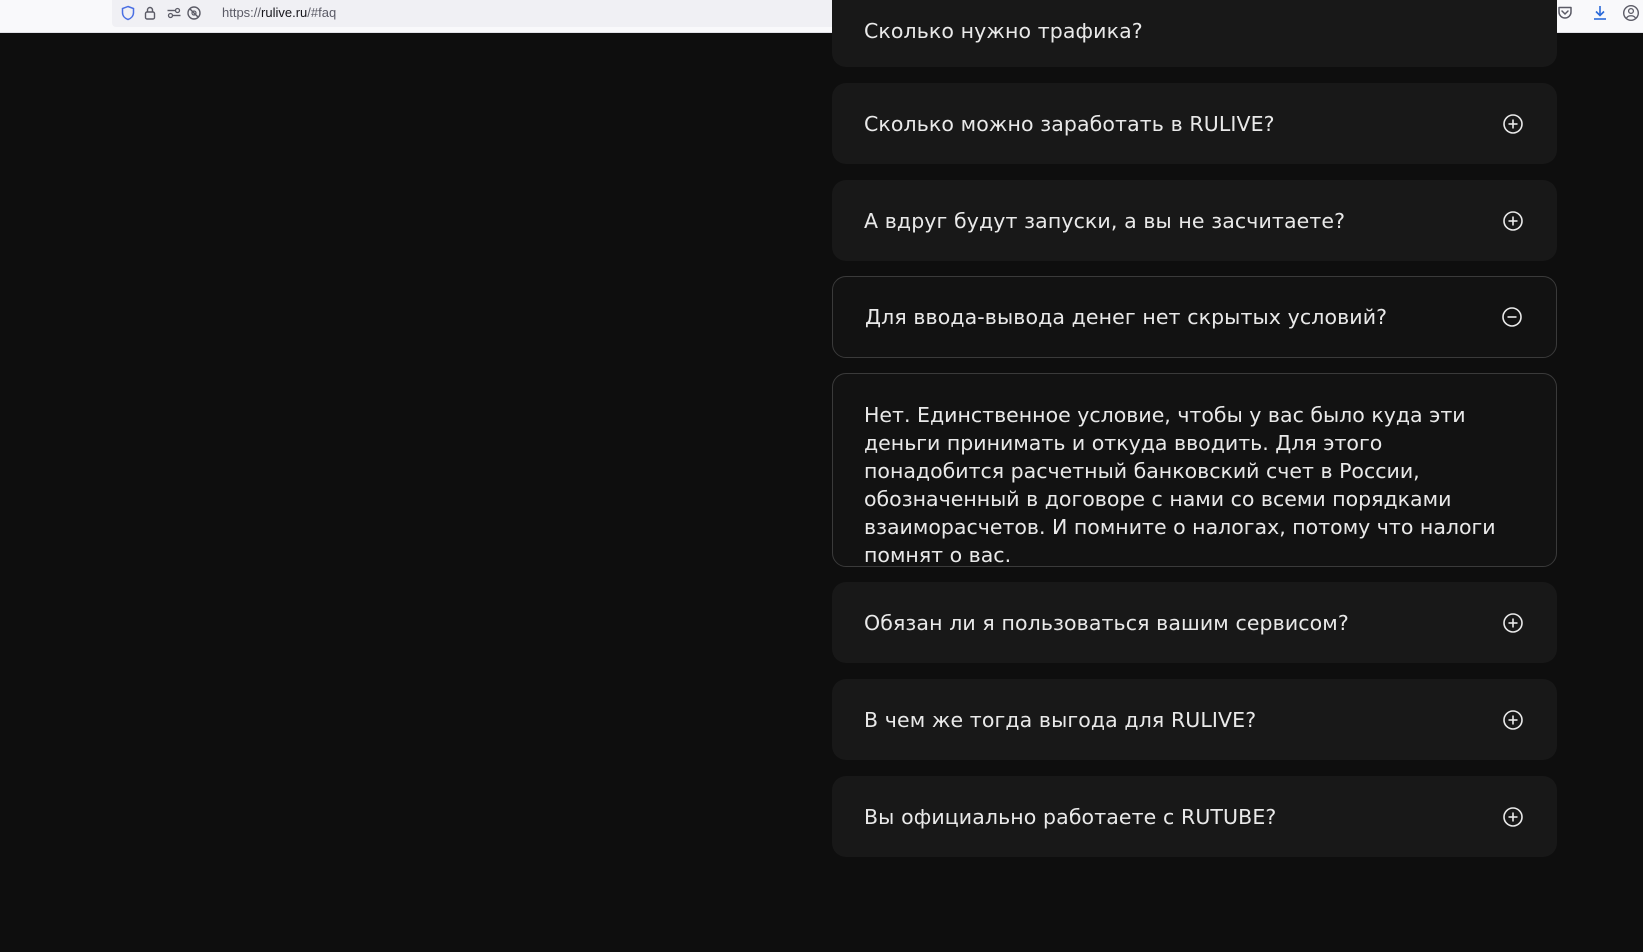 This screenshot has width=1643, height=952. Describe the element at coordinates (1069, 123) in the screenshot. I see `faq-question: Сколько можно заработать в RULIVE?` at that location.